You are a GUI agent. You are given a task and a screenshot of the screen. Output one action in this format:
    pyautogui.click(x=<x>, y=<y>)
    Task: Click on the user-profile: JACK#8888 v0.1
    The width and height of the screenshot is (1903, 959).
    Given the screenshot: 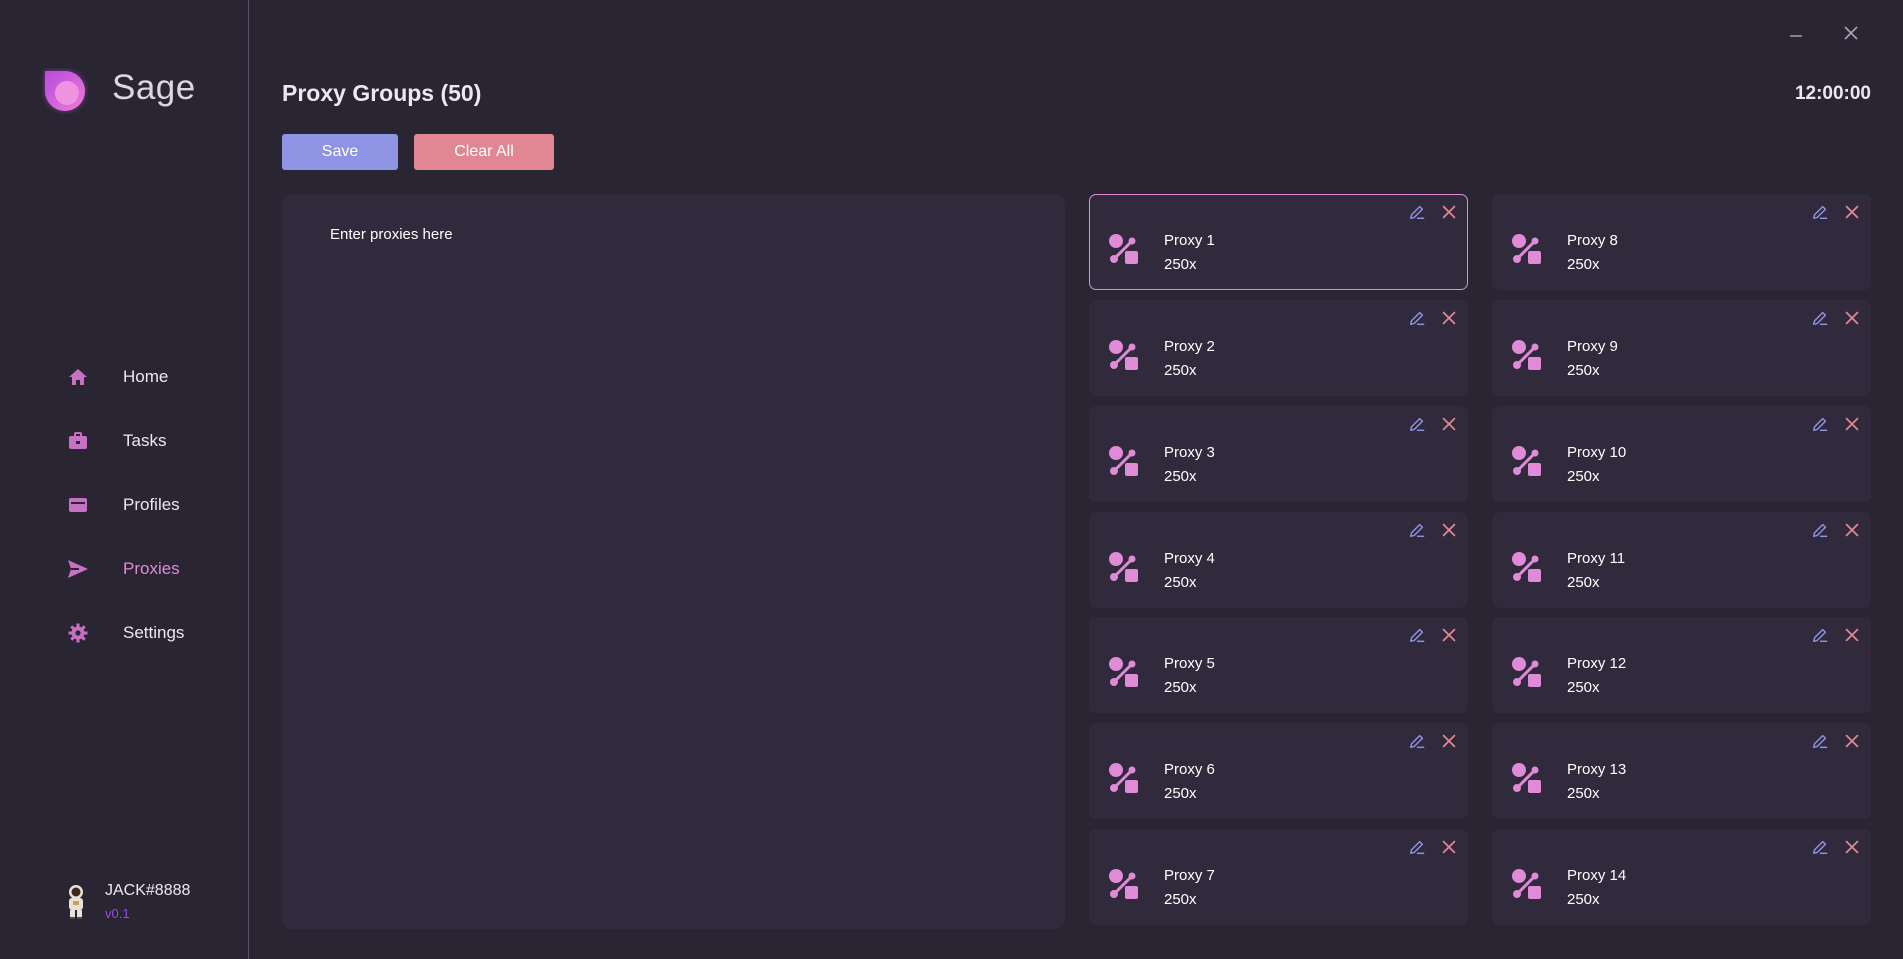 What is the action you would take?
    pyautogui.click(x=152, y=902)
    